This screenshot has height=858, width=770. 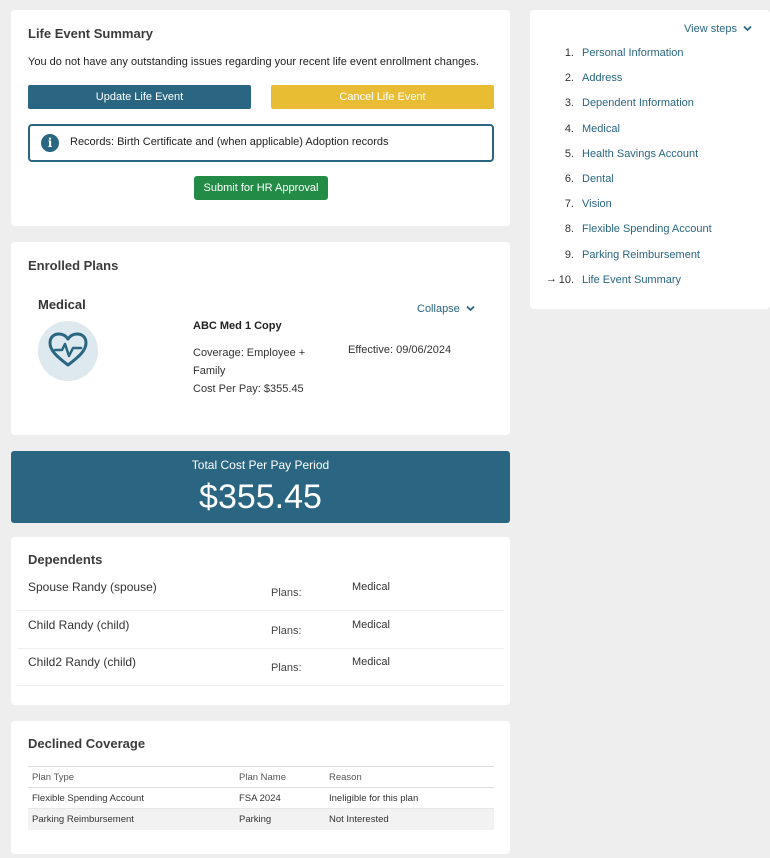 What do you see at coordinates (601, 128) in the screenshot?
I see `step-label: Medical` at bounding box center [601, 128].